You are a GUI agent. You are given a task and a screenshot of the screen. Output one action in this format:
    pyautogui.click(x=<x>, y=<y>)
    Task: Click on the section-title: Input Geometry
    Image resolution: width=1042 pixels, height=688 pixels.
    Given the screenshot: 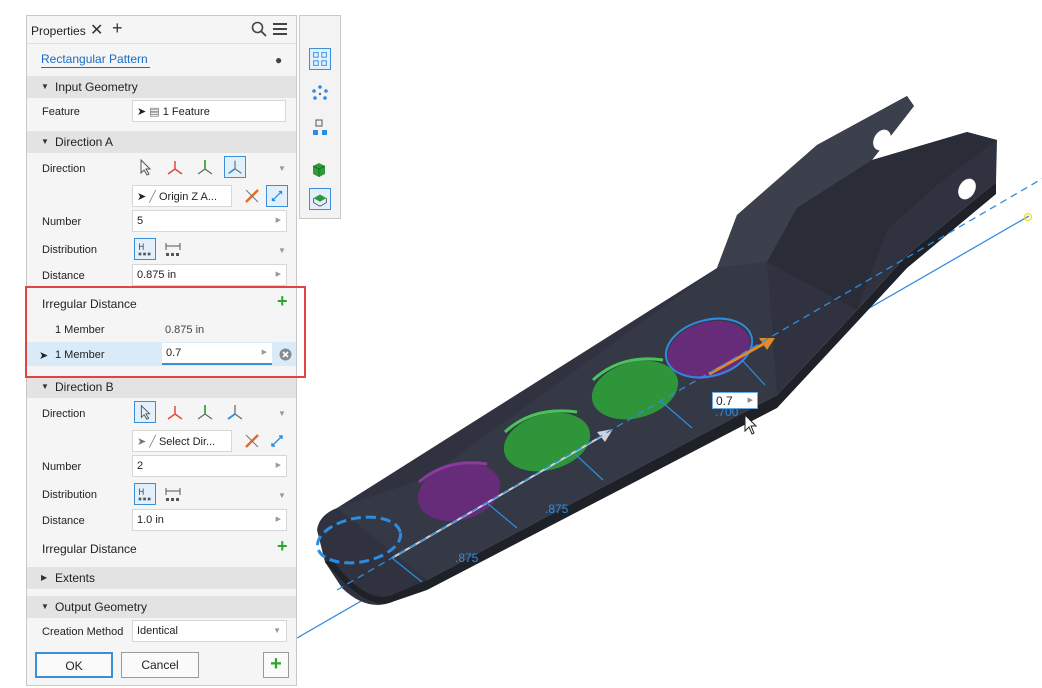 What is the action you would take?
    pyautogui.click(x=96, y=87)
    